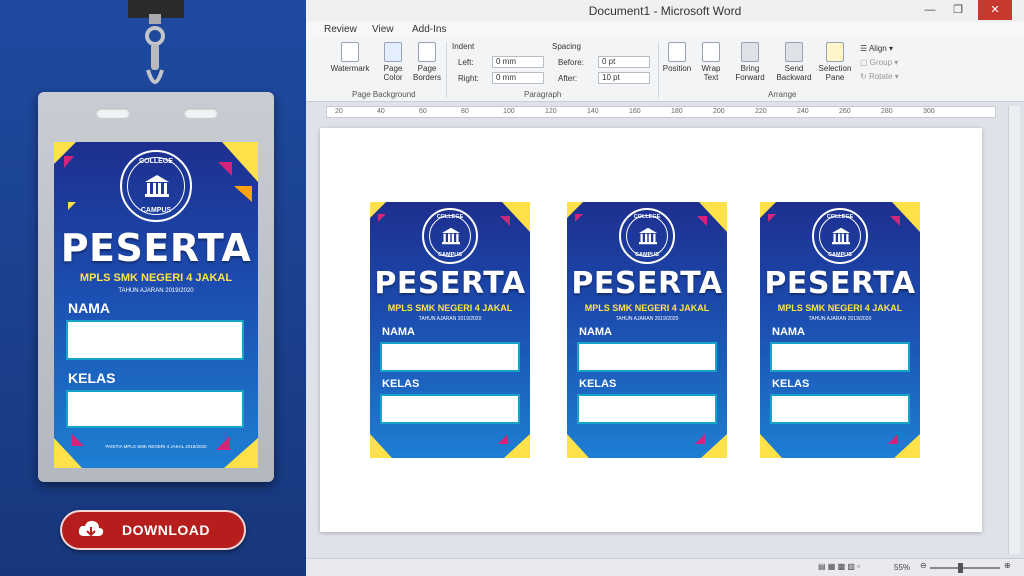 The width and height of the screenshot is (1024, 576). What do you see at coordinates (156, 210) in the screenshot?
I see `logo-bottom-text: CAMPUS` at bounding box center [156, 210].